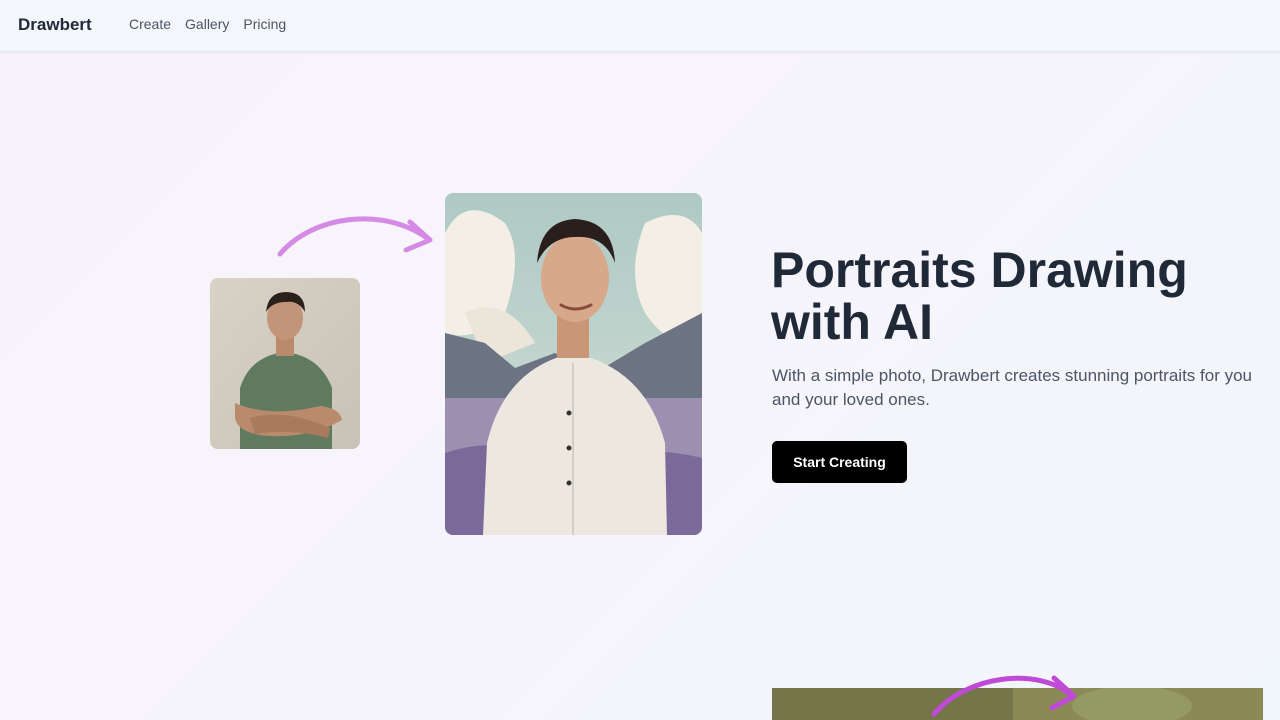 The width and height of the screenshot is (1280, 720). I want to click on original-photo, so click(285, 363).